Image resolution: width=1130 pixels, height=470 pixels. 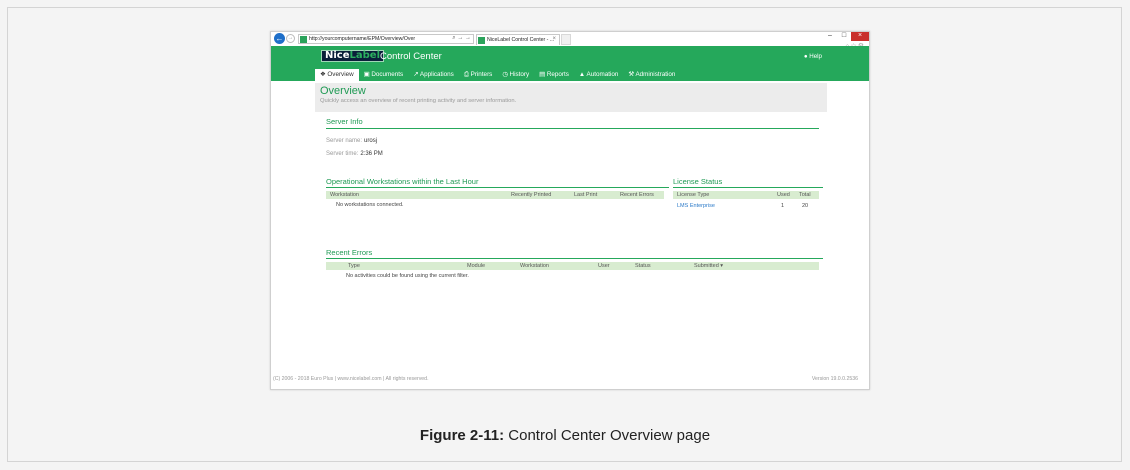 I want to click on server-info-divider, so click(x=572, y=128).